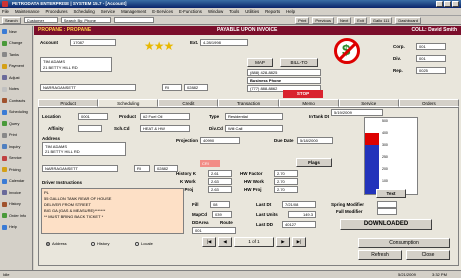  I want to click on zip-field: 02882, so click(196, 87).